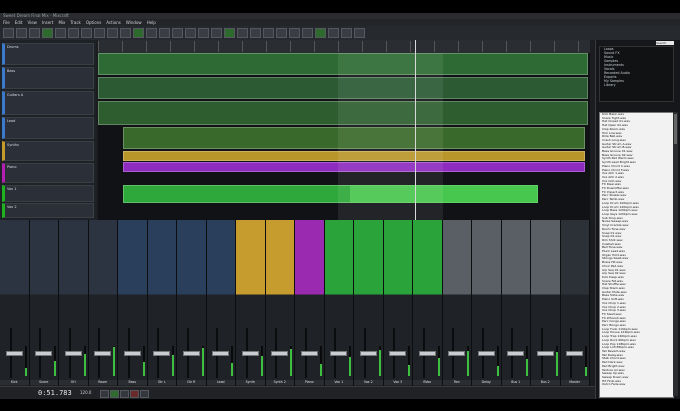 This screenshot has width=680, height=411. I want to click on mixer-channel-strip: Vox 1, so click(339, 303).